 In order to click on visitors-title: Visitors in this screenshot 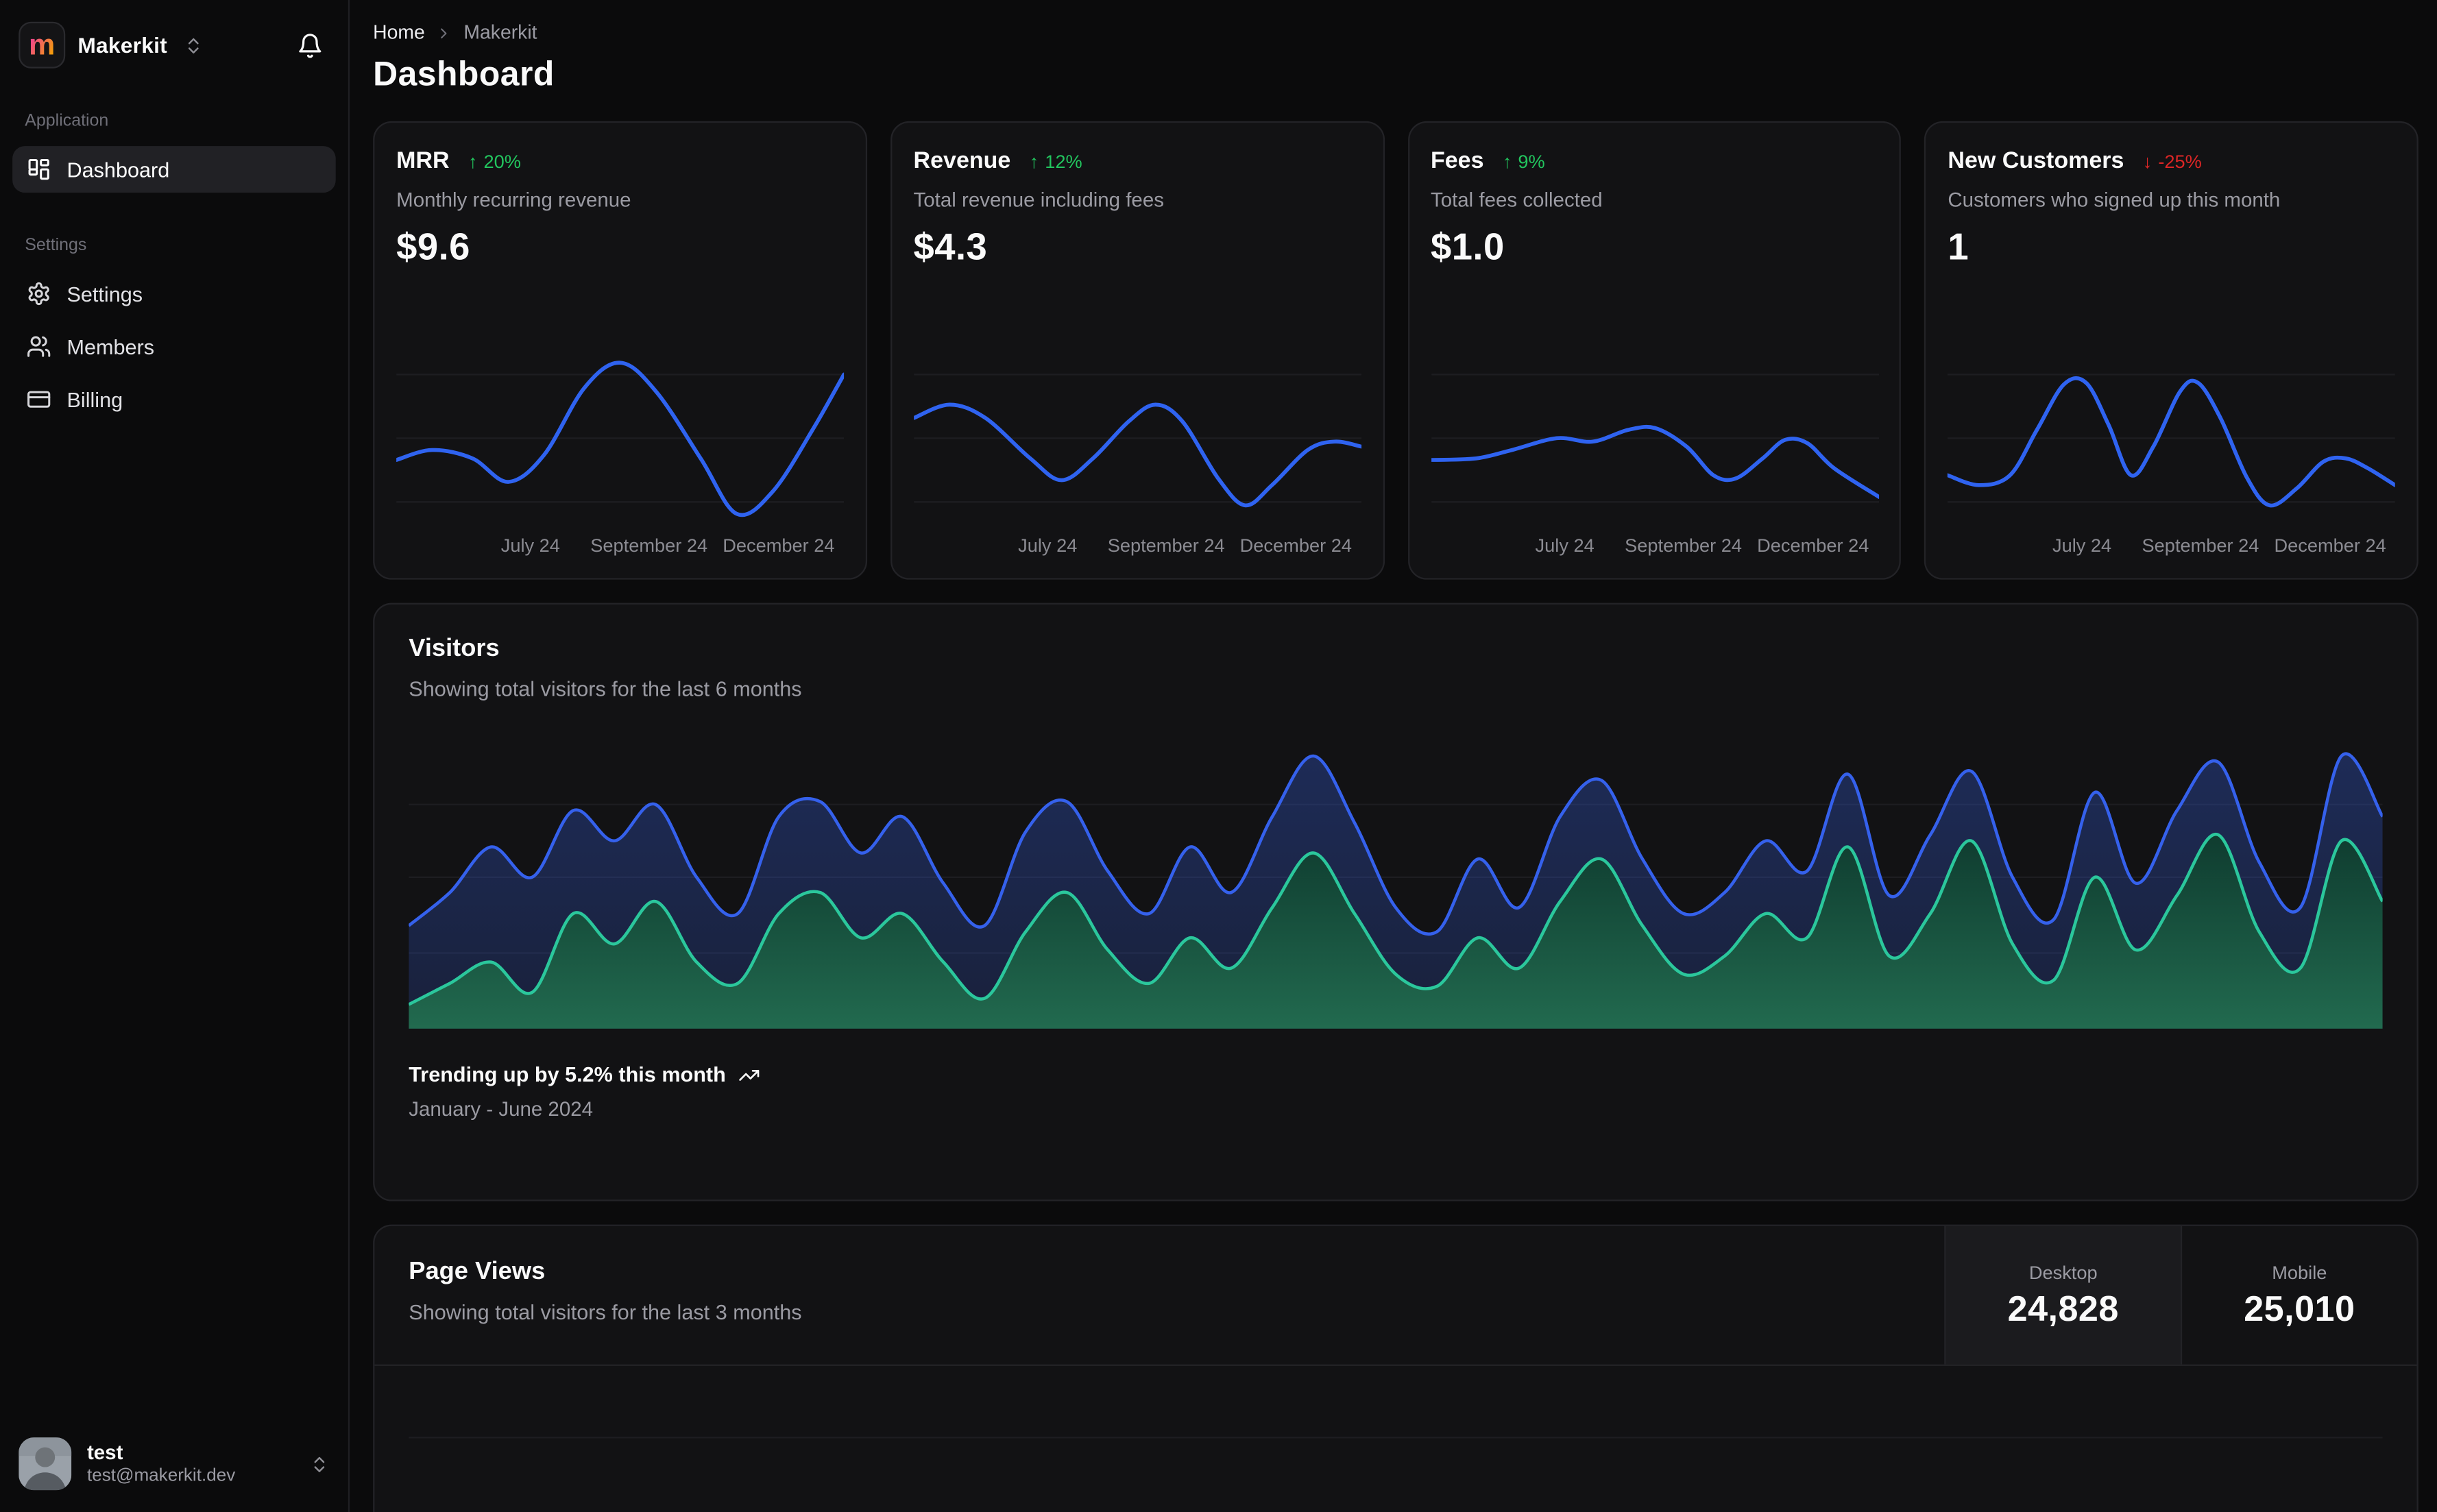, I will do `click(454, 649)`.